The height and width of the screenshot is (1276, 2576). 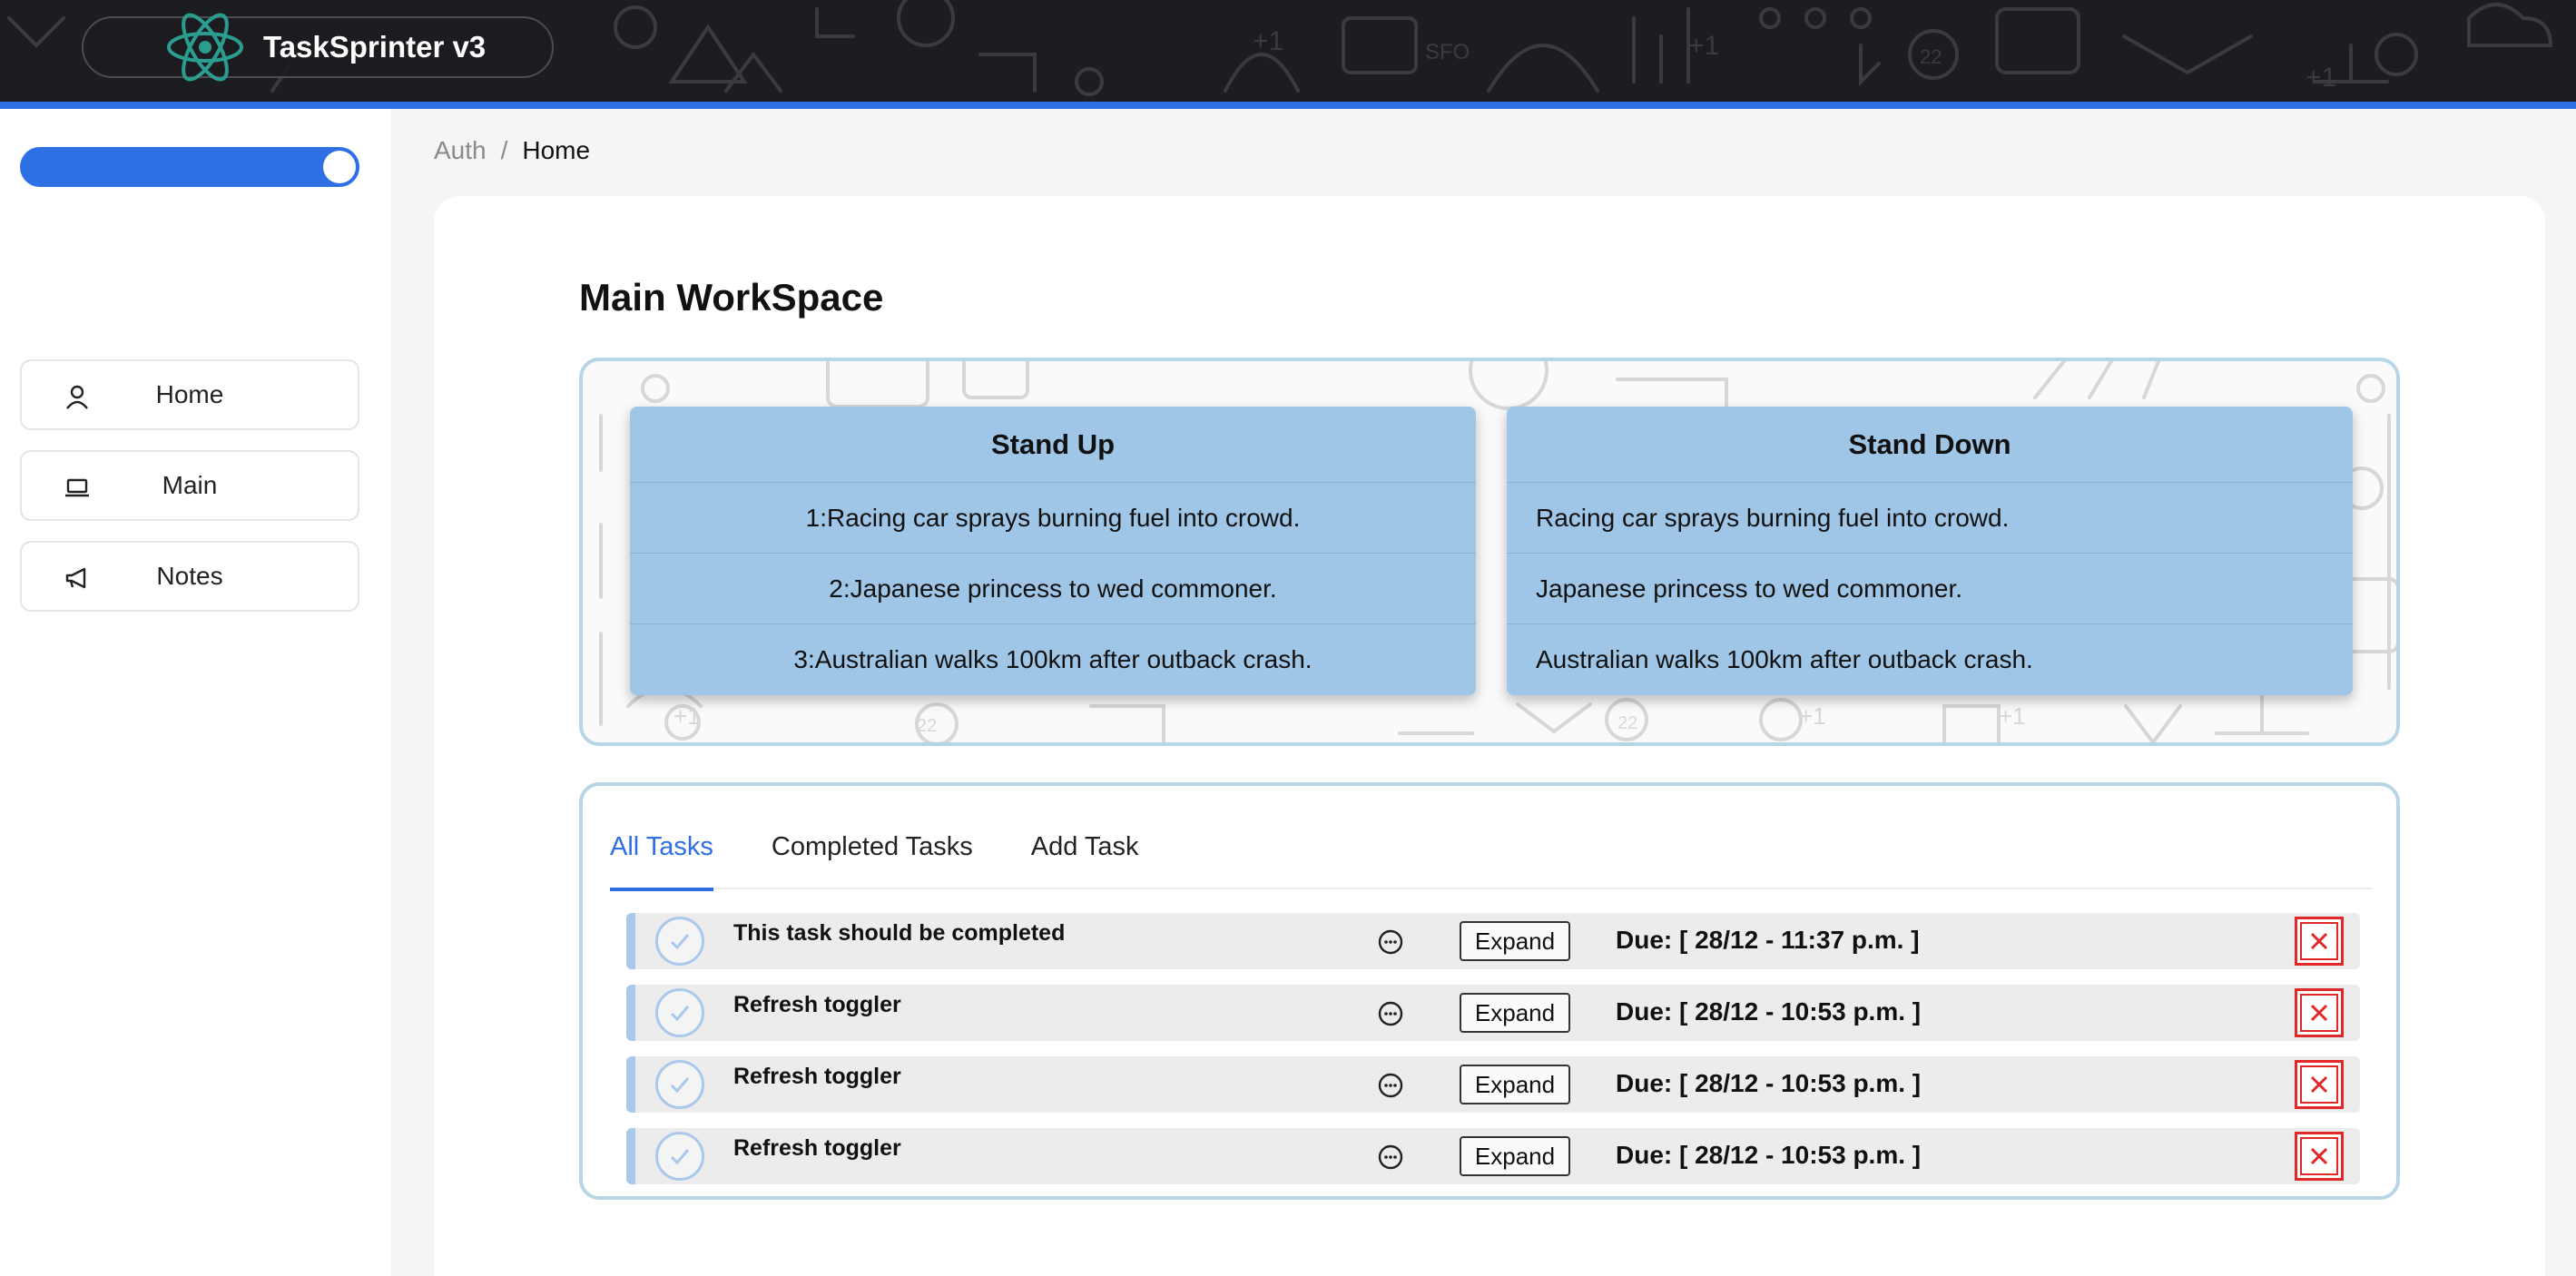 I want to click on stand-up-heading: Stand Up, so click(x=1053, y=445).